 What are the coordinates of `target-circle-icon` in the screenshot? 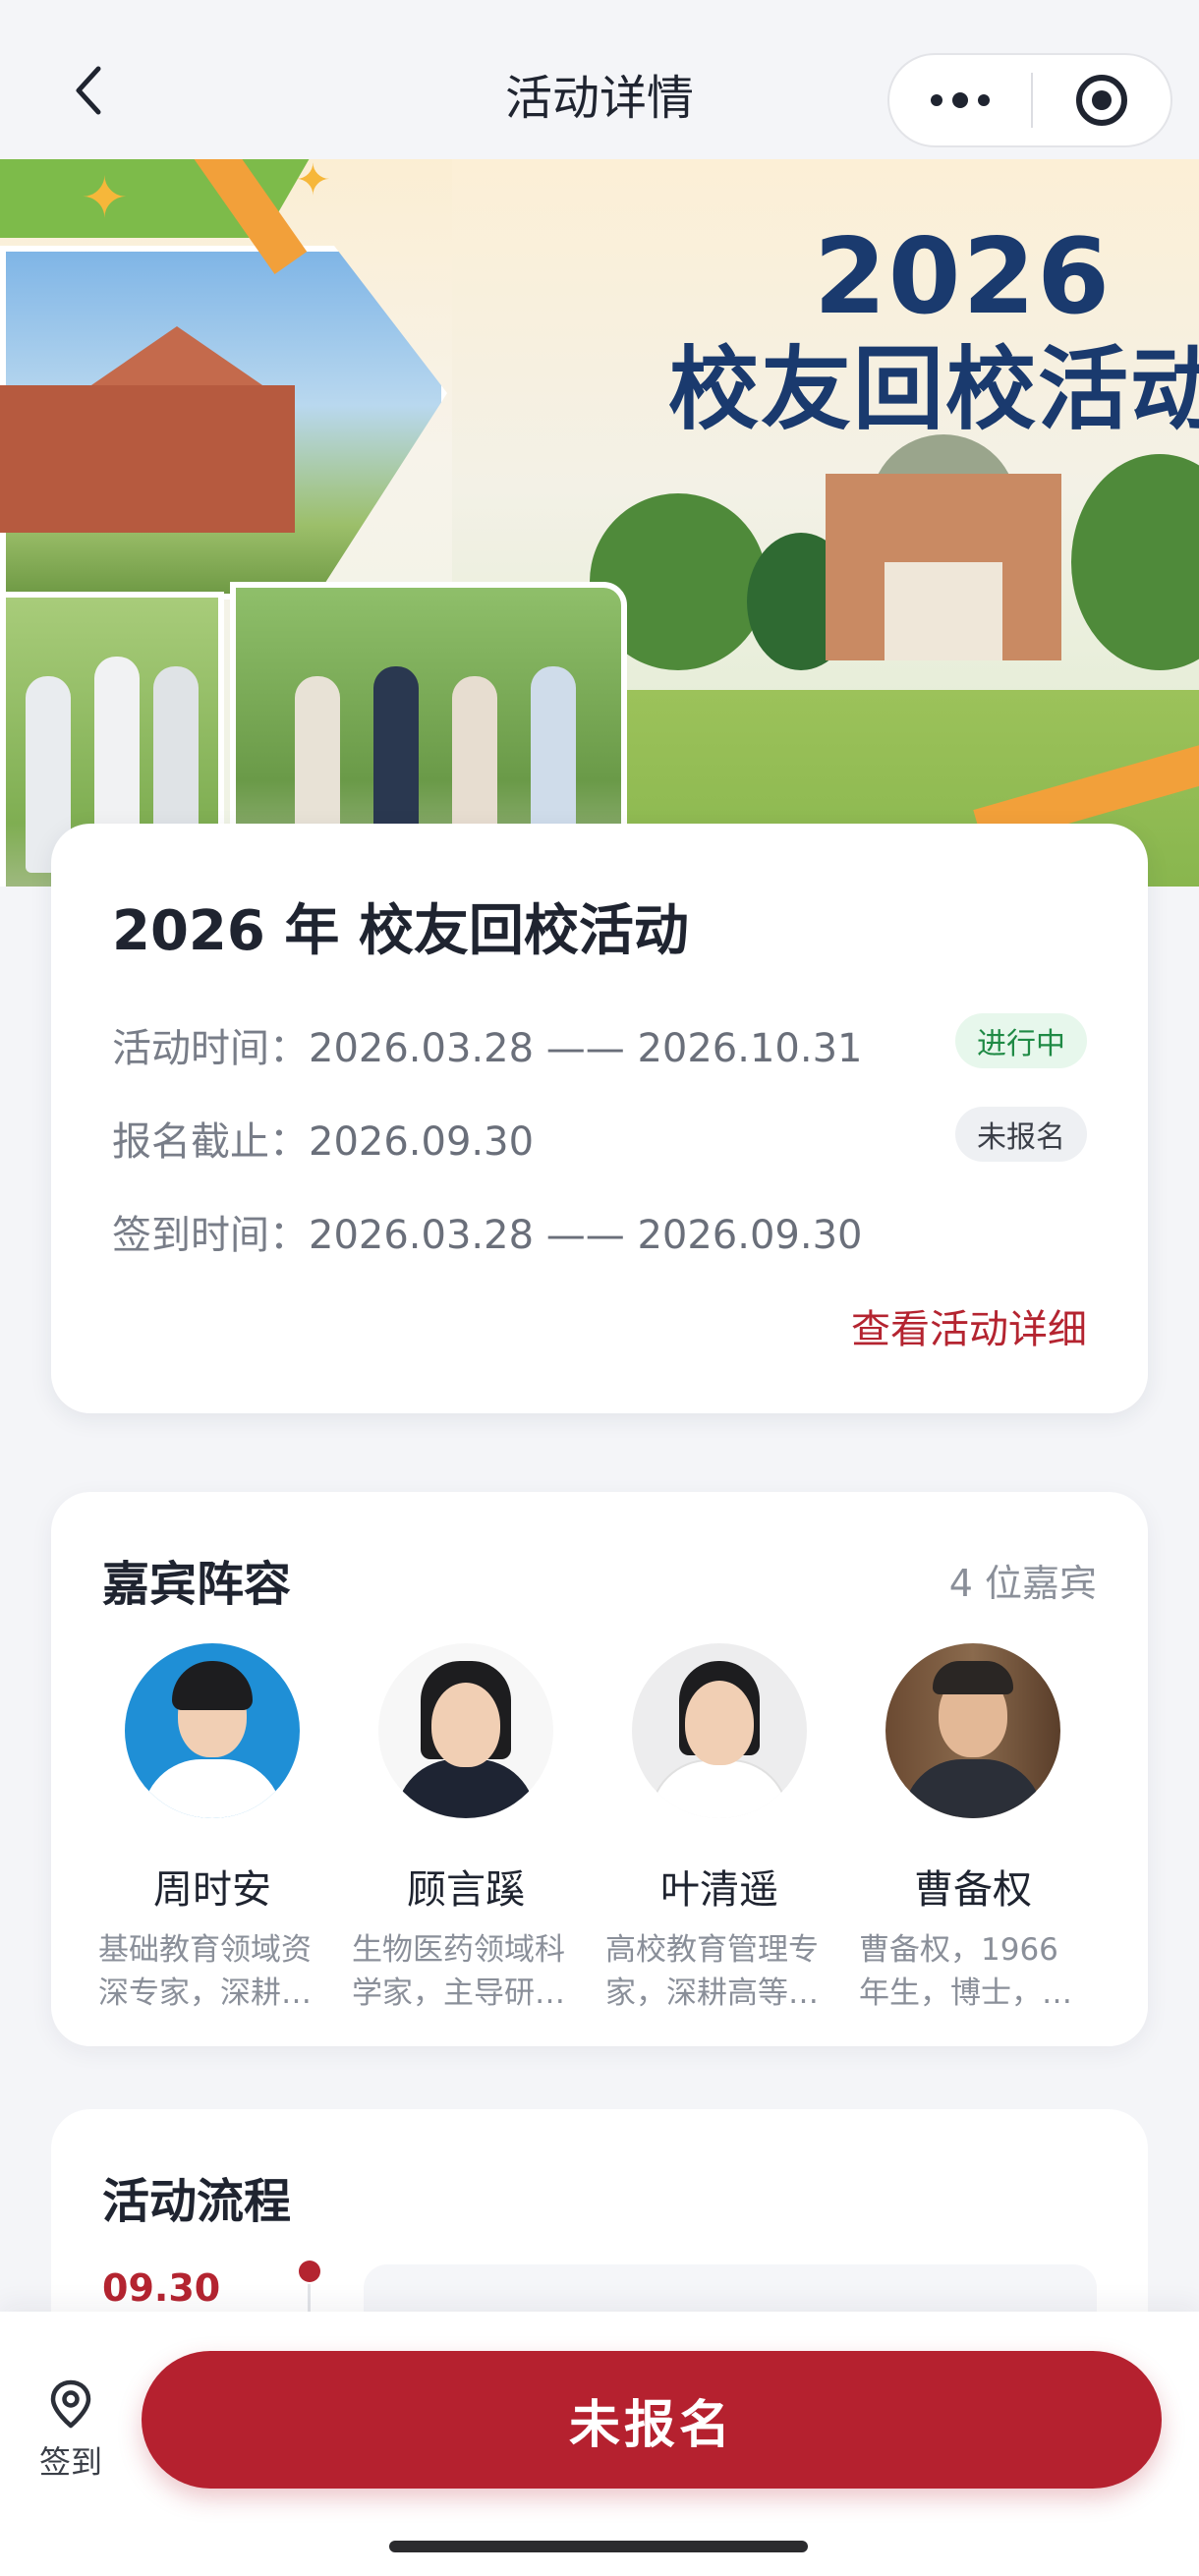 It's located at (1101, 100).